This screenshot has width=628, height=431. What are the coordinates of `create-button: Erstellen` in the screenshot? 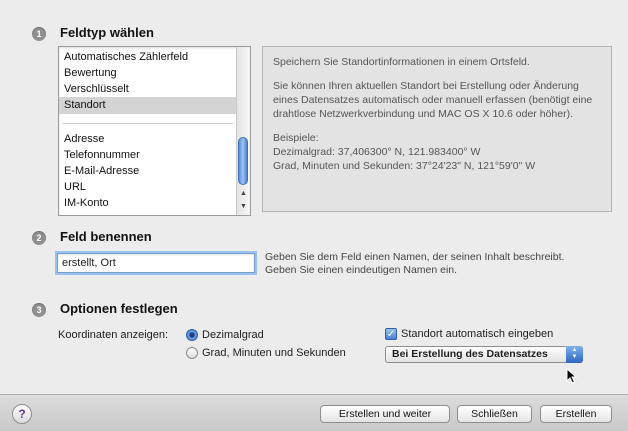 It's located at (576, 414).